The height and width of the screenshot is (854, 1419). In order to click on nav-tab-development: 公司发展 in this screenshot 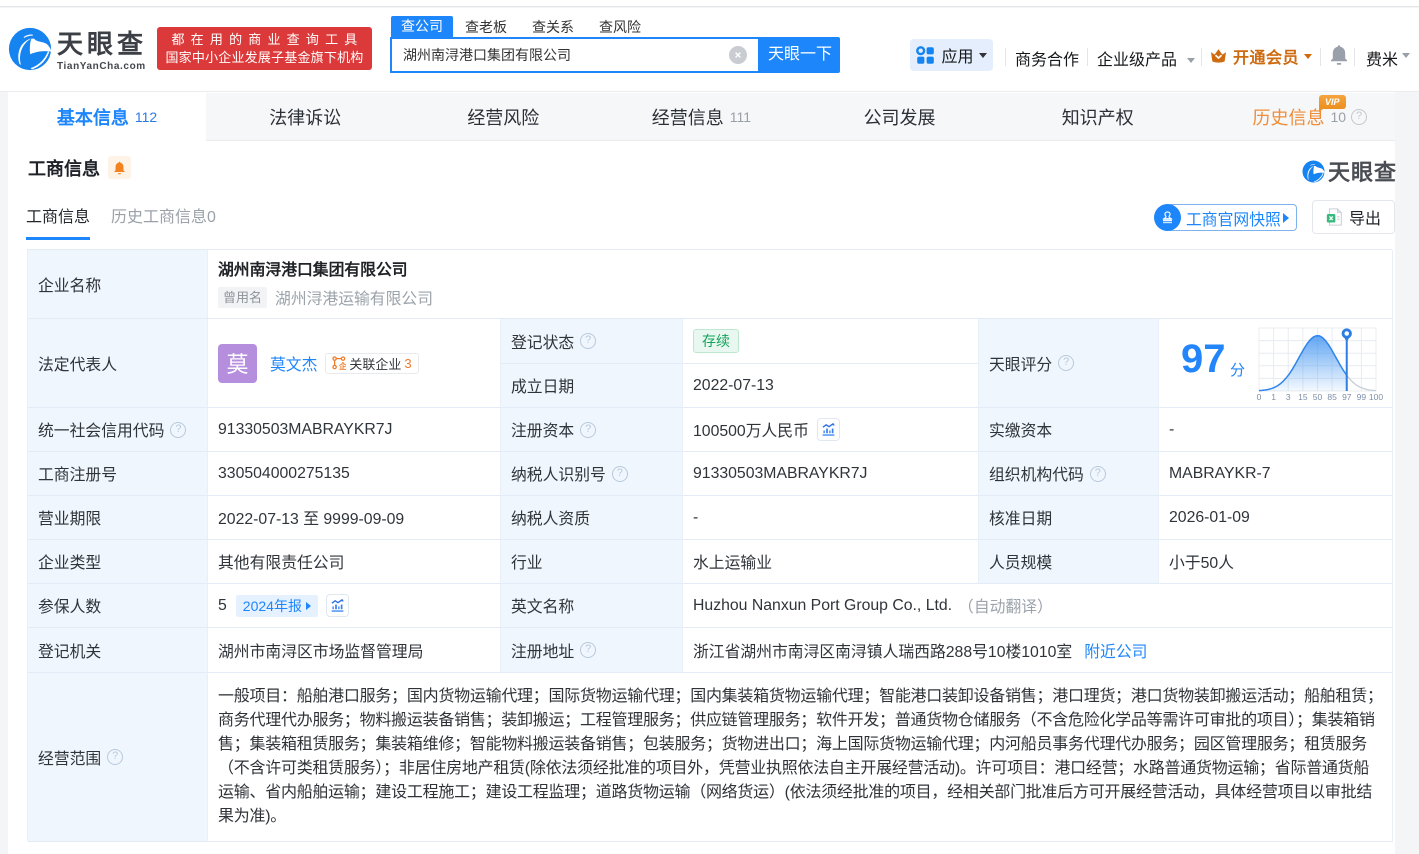, I will do `click(900, 117)`.